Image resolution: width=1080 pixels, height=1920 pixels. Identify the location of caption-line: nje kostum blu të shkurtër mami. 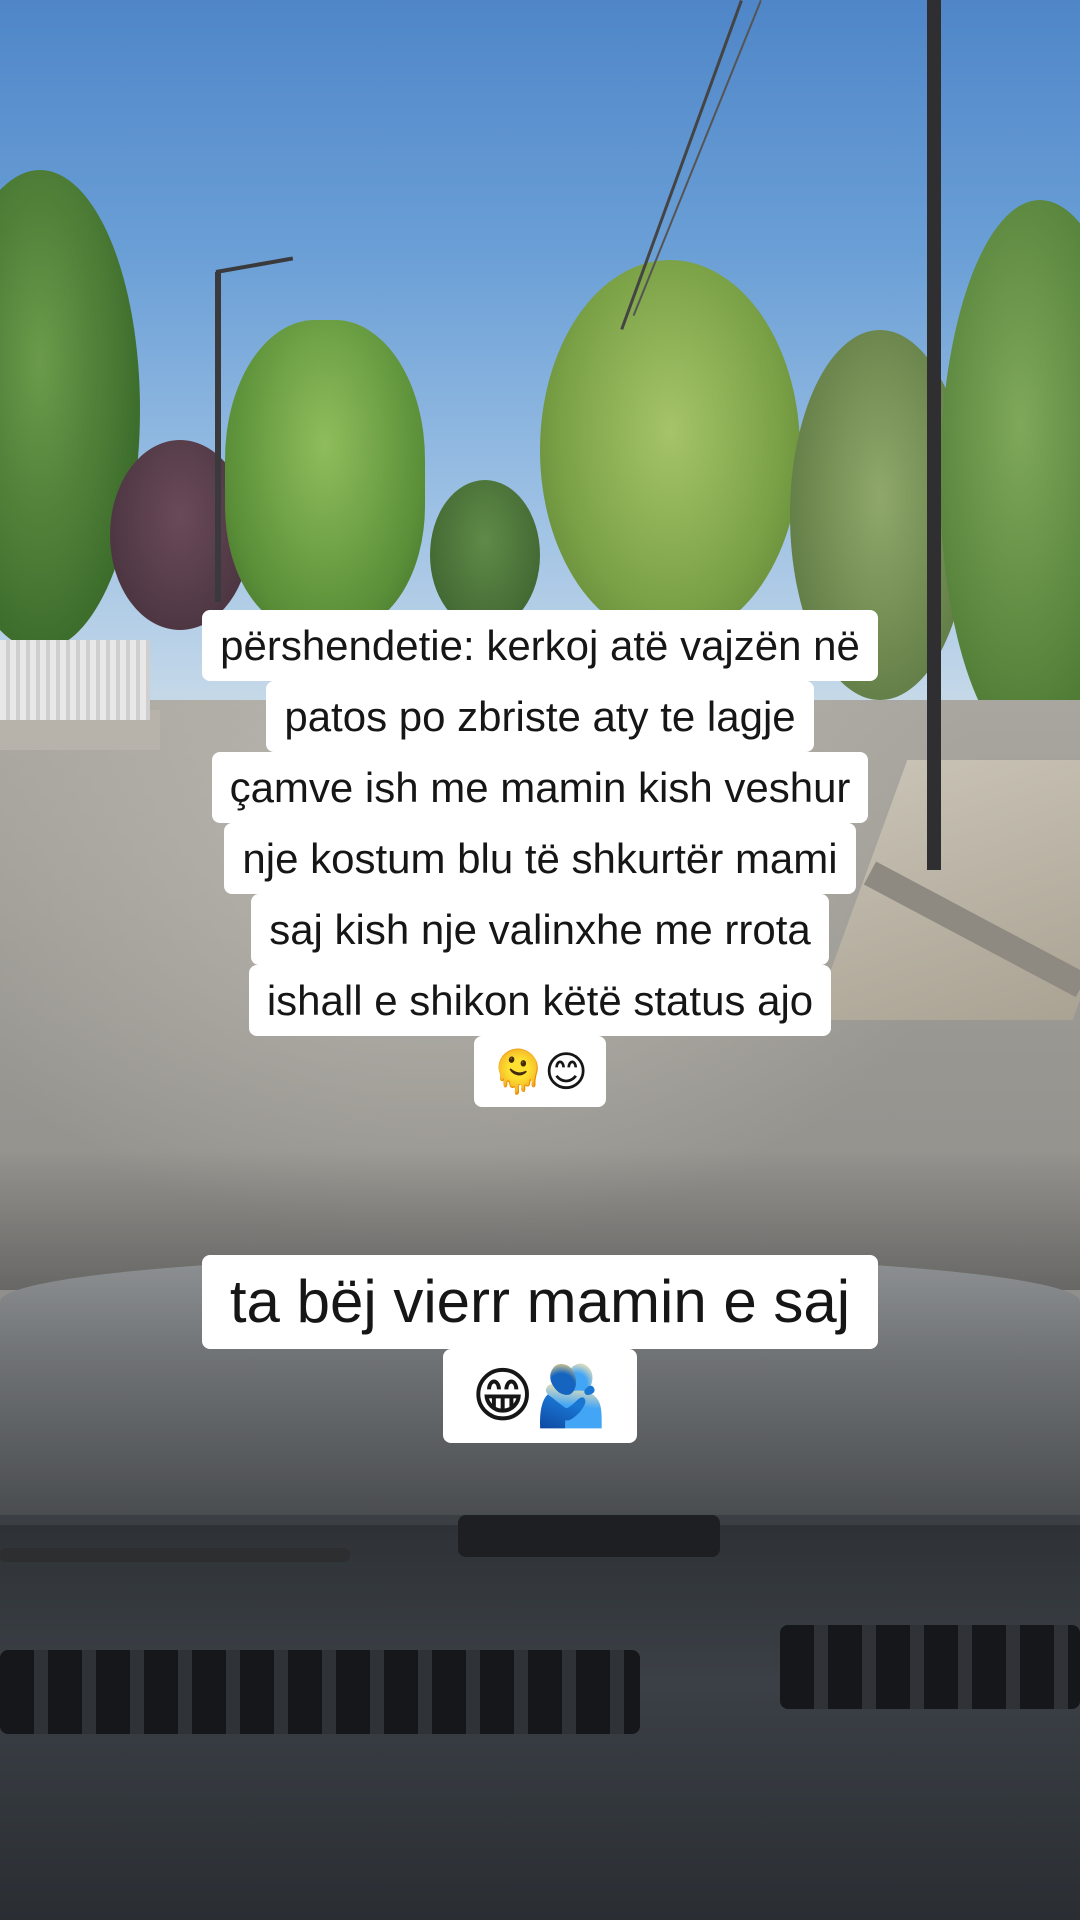
(540, 858).